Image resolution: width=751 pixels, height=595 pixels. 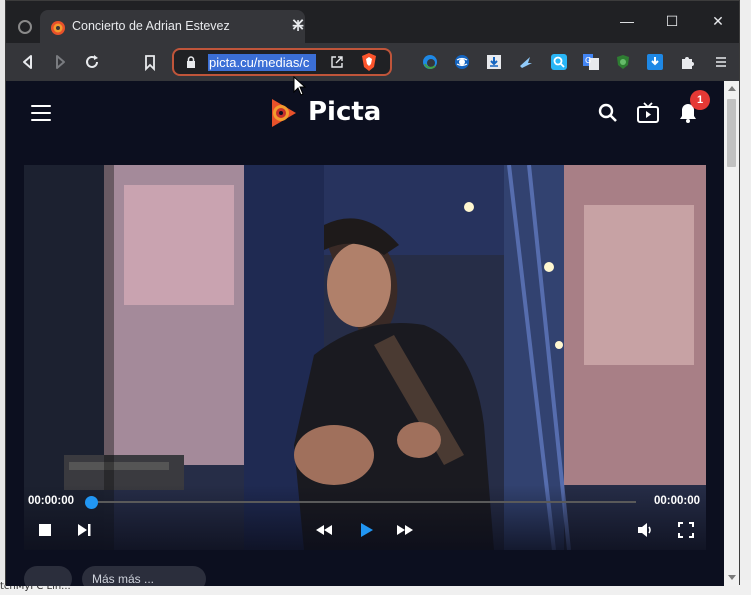 I want to click on tab-active: Concierto de Adrian Estevez ✕, so click(x=173, y=26).